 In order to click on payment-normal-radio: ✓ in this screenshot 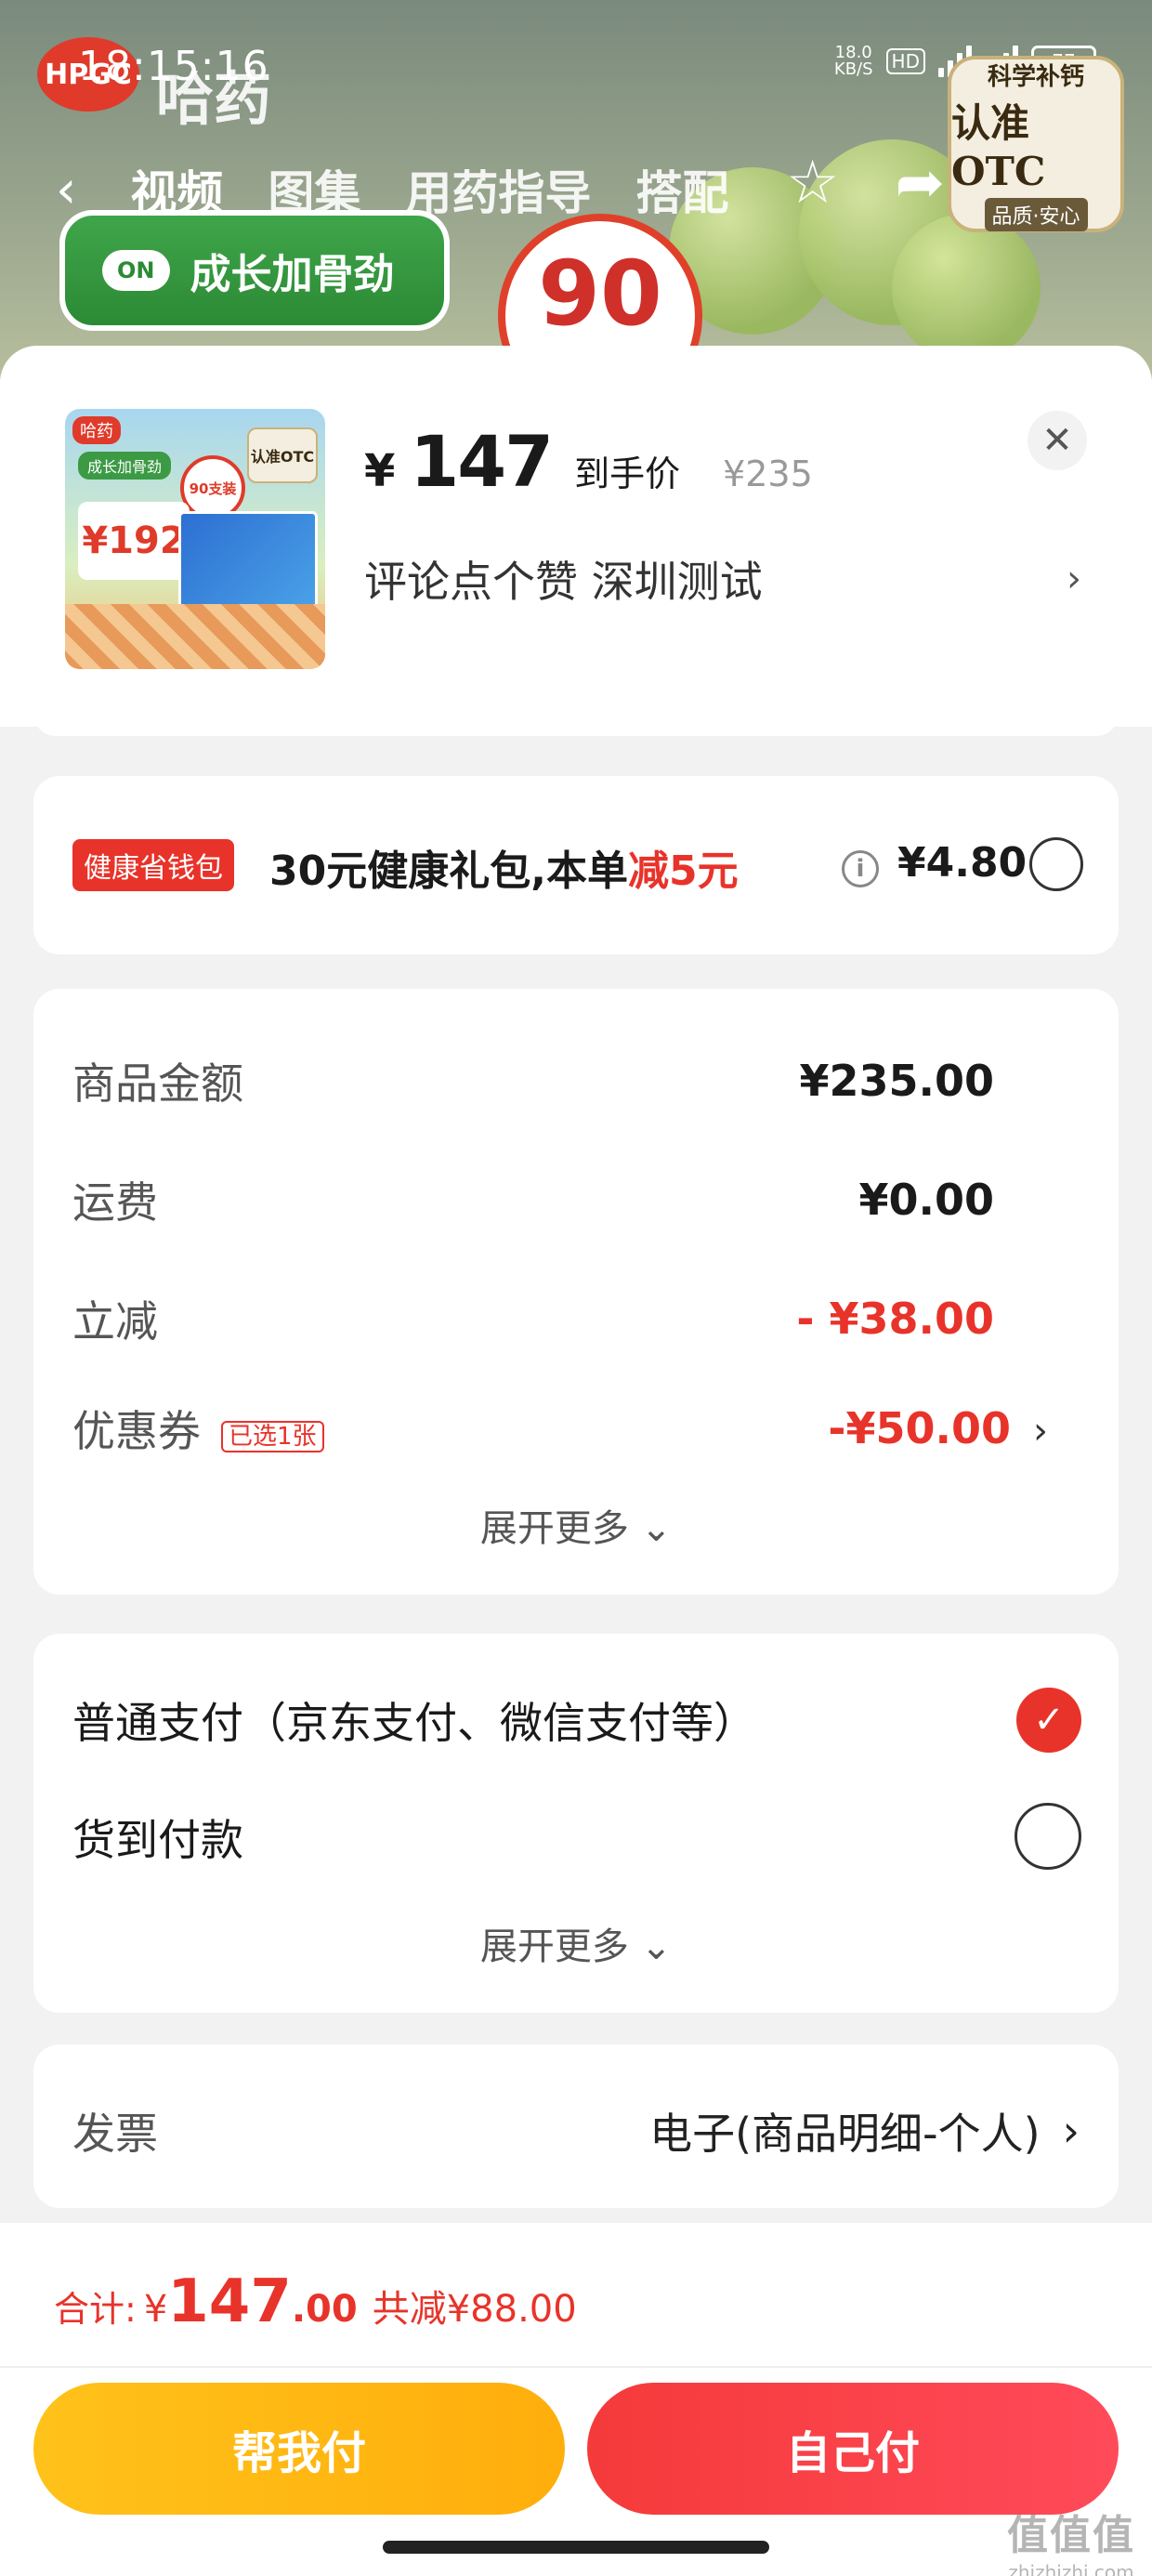, I will do `click(1048, 1720)`.